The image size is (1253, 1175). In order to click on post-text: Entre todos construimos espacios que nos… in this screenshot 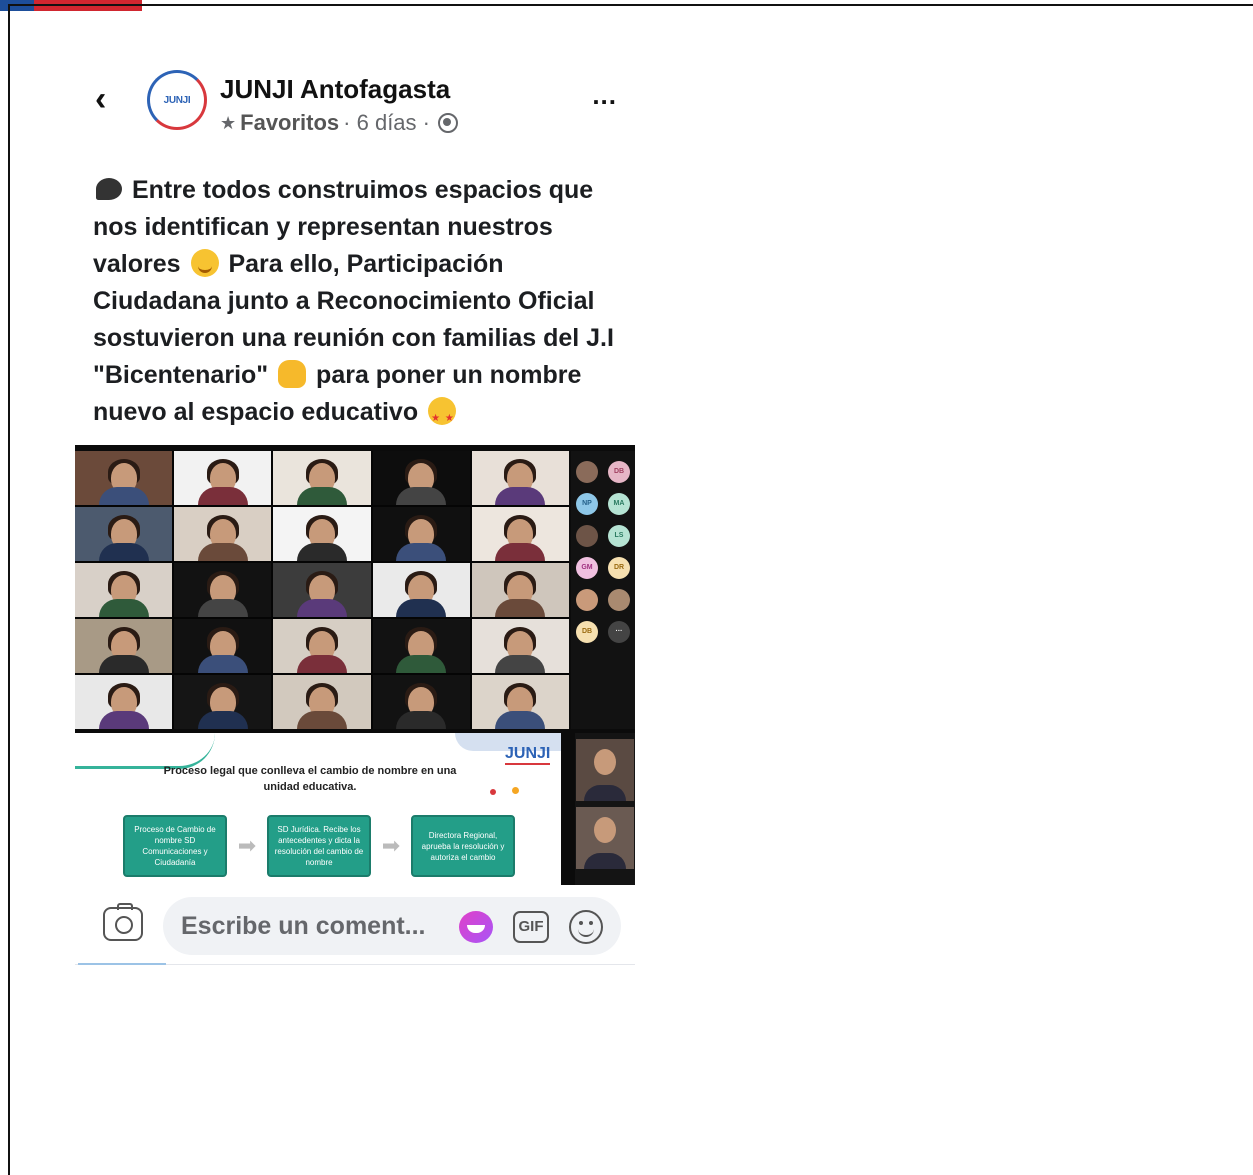, I will do `click(355, 304)`.